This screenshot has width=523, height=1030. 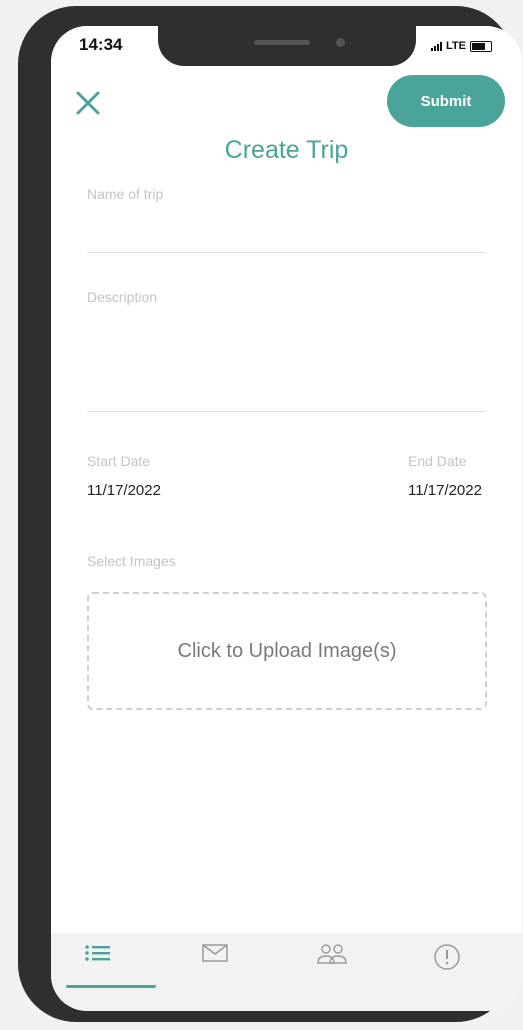 I want to click on end-date-value: 11/17/2022, so click(x=445, y=490).